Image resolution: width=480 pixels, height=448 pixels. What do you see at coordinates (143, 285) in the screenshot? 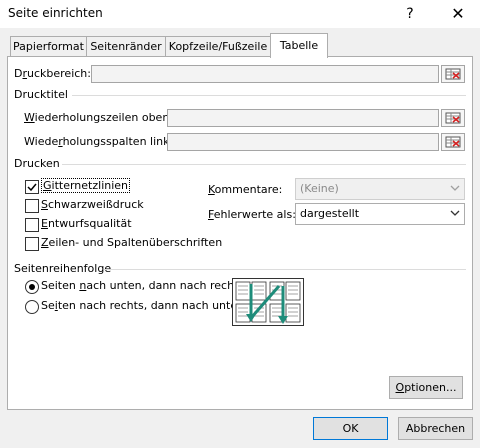
I see `order-down-then-over-label: Seiten nach unten, dann nach rechts` at bounding box center [143, 285].